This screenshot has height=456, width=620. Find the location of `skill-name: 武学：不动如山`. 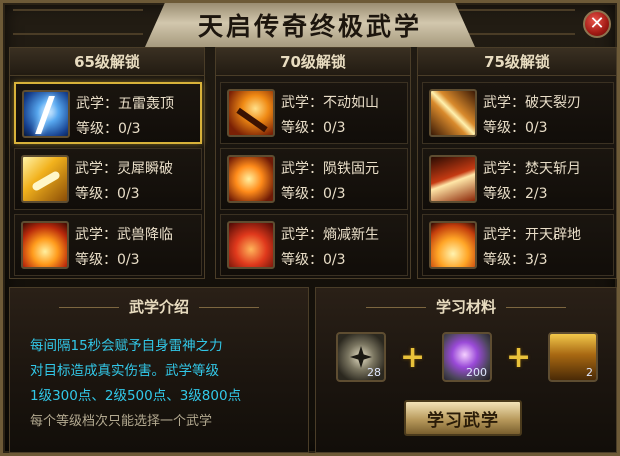

skill-name: 武学：不动如山 is located at coordinates (330, 103).